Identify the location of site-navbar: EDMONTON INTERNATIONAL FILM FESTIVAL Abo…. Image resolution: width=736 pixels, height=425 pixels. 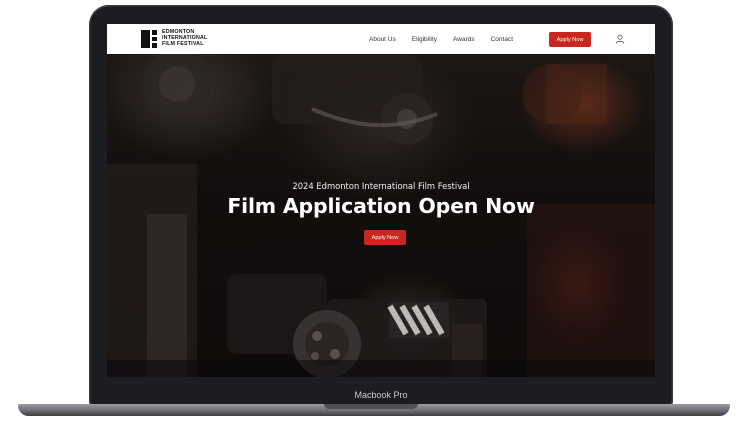
(381, 39).